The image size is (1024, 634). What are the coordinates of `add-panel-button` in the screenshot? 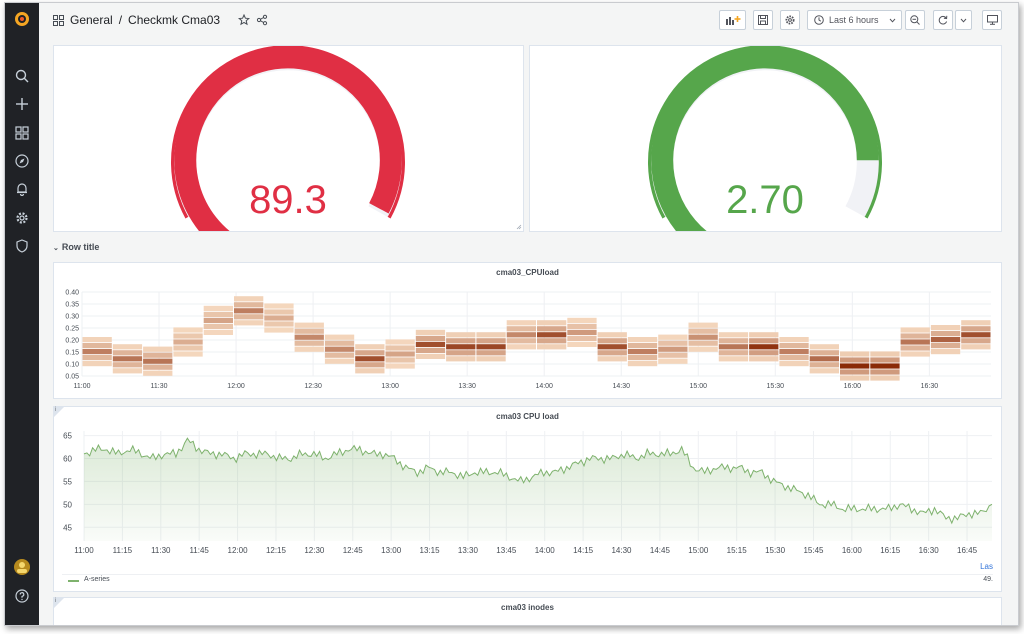 It's located at (732, 20).